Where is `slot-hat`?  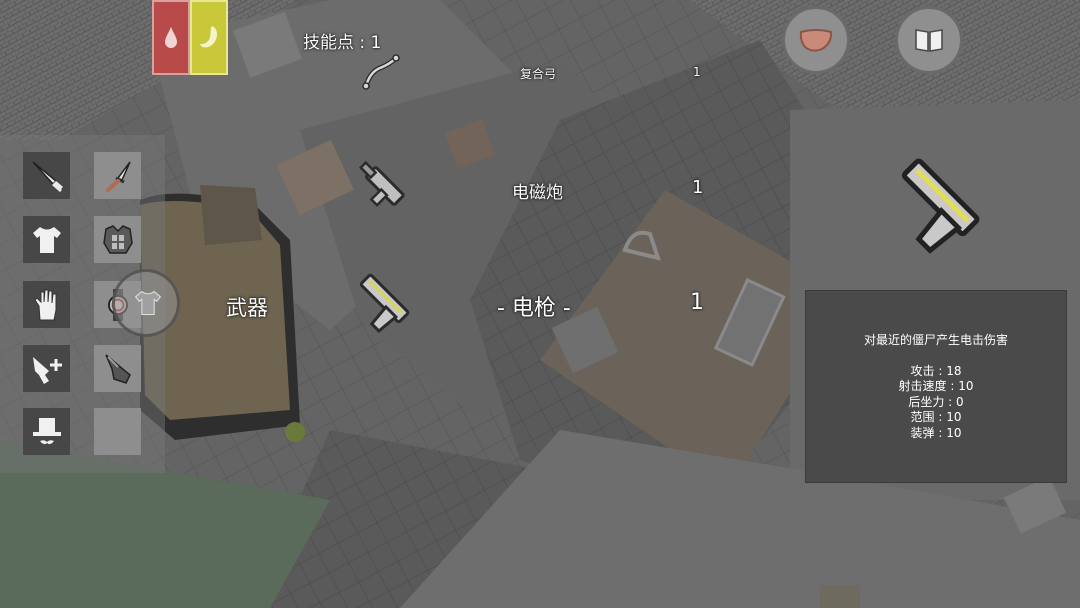 slot-hat is located at coordinates (46, 431).